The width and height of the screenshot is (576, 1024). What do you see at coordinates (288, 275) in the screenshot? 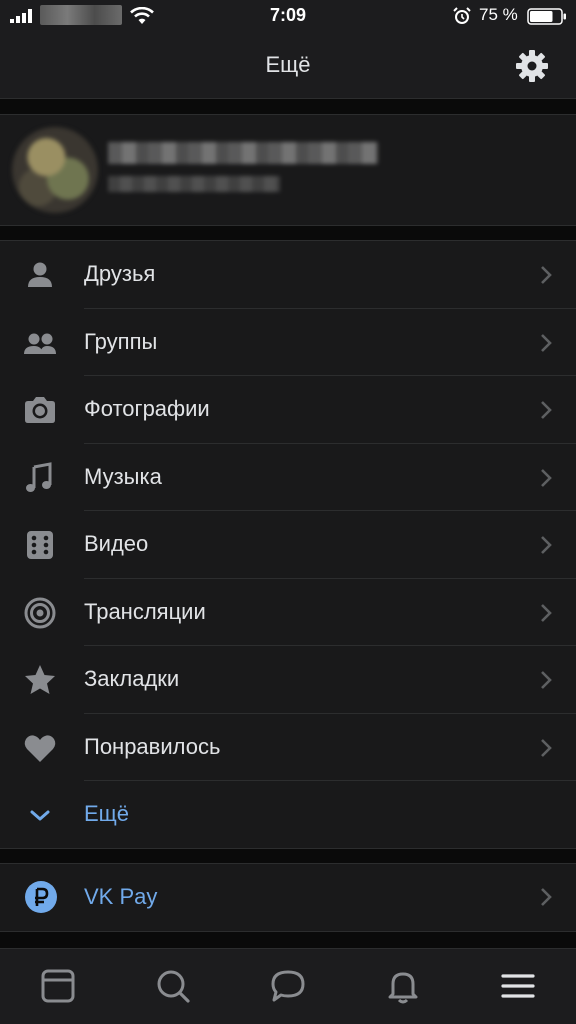
I see `menu-item-friends: Друзья` at bounding box center [288, 275].